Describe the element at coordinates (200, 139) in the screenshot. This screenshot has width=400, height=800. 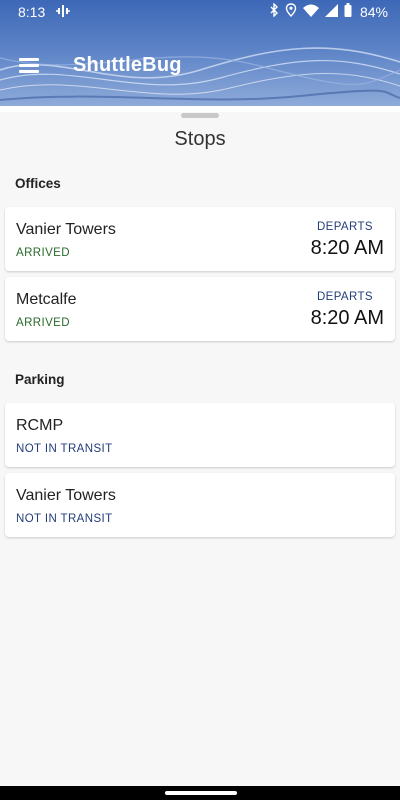
I see `sheet-title: Stops` at that location.